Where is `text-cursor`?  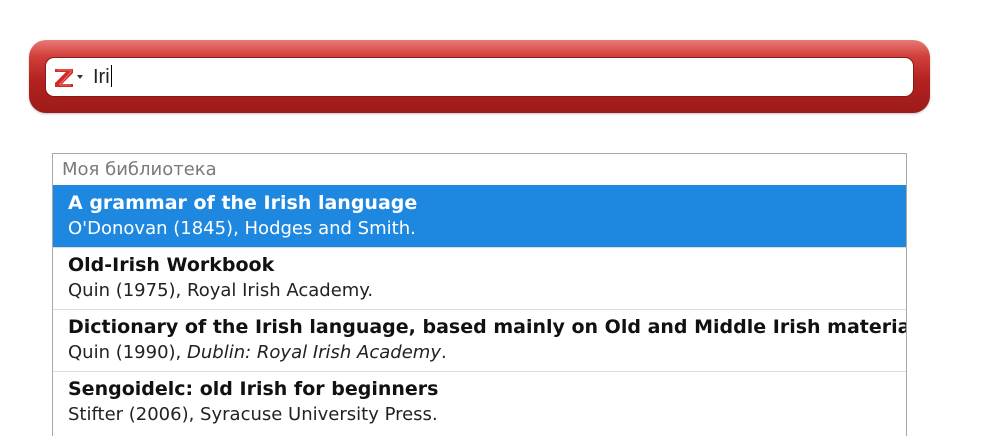
text-cursor is located at coordinates (111, 76).